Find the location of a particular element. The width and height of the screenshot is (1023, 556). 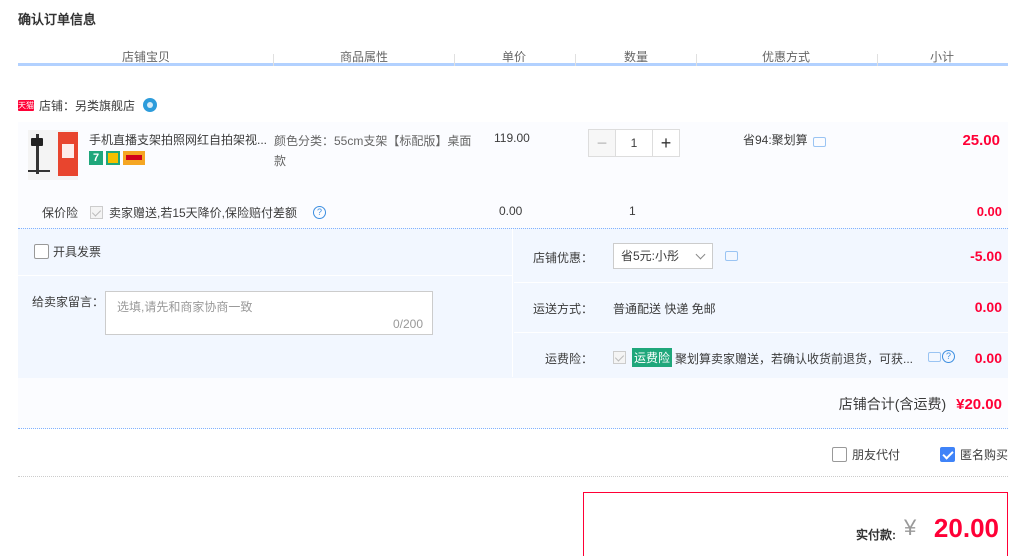

shop-discount-value: 省5元:小彤 is located at coordinates (650, 256).